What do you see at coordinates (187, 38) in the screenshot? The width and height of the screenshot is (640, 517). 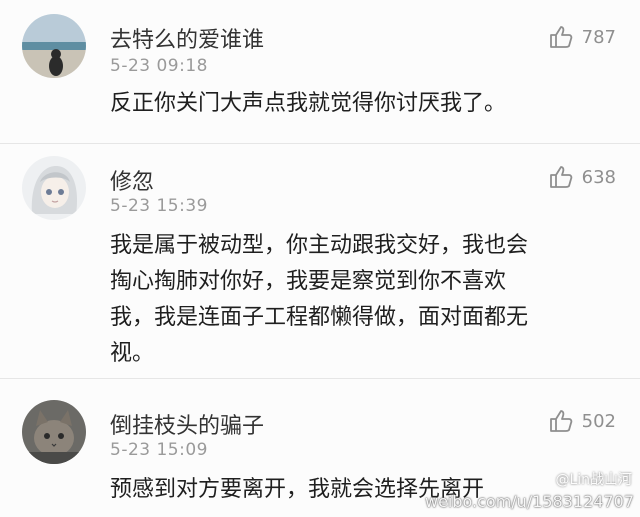 I see `username: 去特么的爱谁谁` at bounding box center [187, 38].